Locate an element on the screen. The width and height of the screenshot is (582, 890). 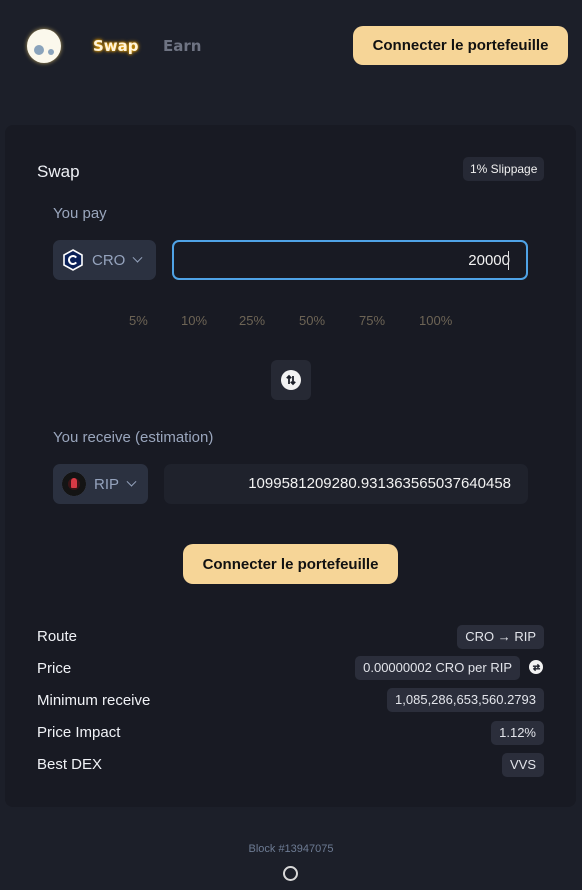
pay-token-name: CRO is located at coordinates (109, 260).